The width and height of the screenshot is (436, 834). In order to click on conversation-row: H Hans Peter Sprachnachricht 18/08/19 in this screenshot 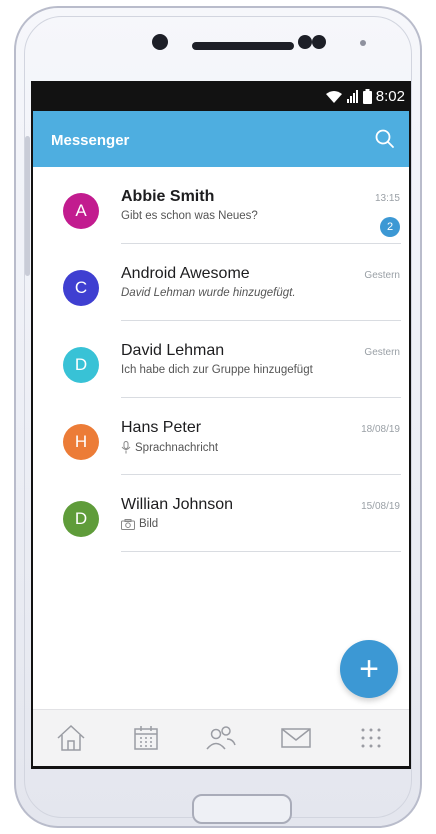, I will do `click(221, 436)`.